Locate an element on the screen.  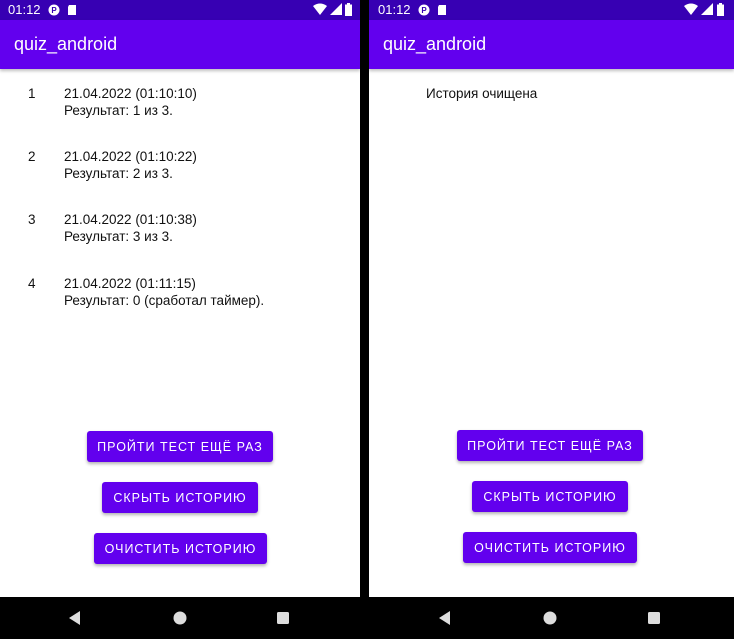
entry-date: 21.04.2022 (01:10:38) is located at coordinates (130, 219).